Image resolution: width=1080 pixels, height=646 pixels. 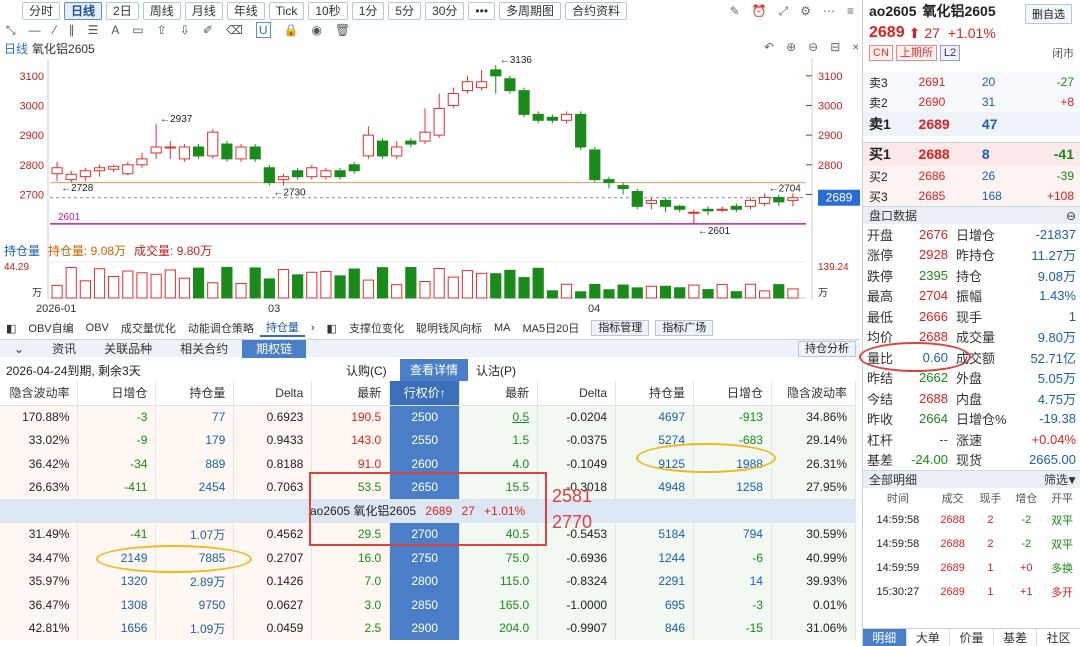 What do you see at coordinates (990, 499) in the screenshot?
I see `tick-col: 现手` at bounding box center [990, 499].